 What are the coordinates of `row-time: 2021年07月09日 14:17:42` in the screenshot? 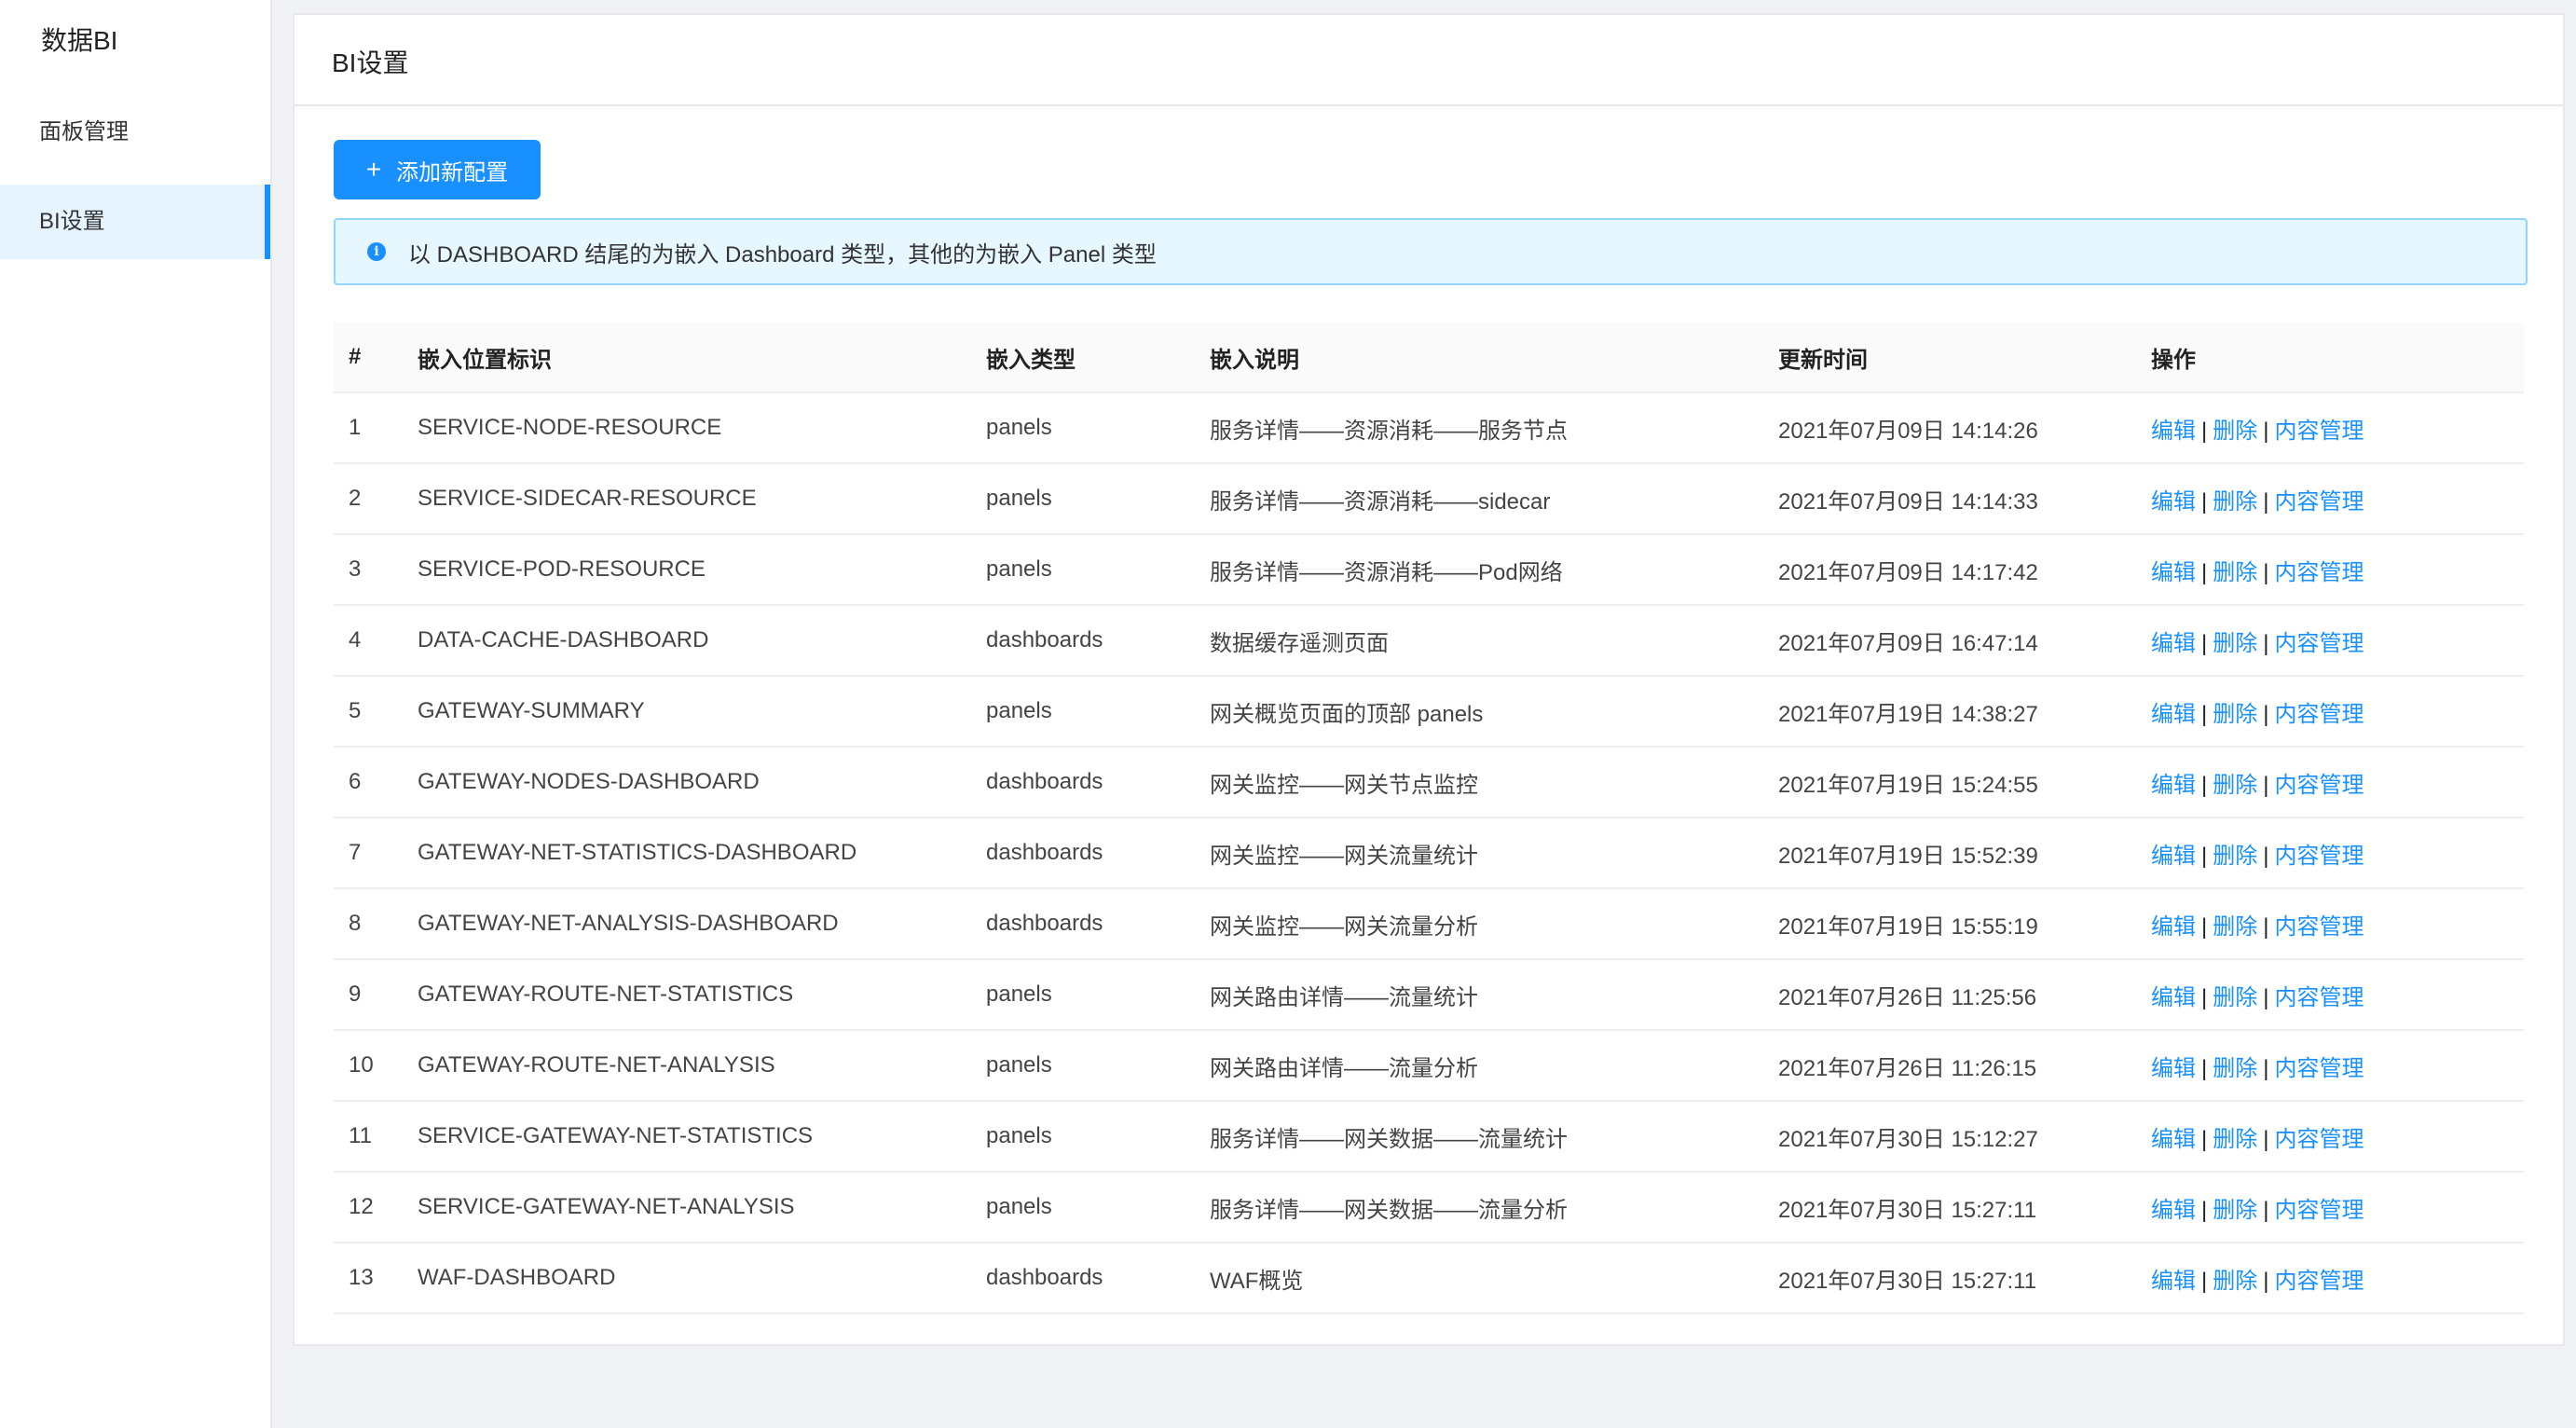 It's located at (1964, 570).